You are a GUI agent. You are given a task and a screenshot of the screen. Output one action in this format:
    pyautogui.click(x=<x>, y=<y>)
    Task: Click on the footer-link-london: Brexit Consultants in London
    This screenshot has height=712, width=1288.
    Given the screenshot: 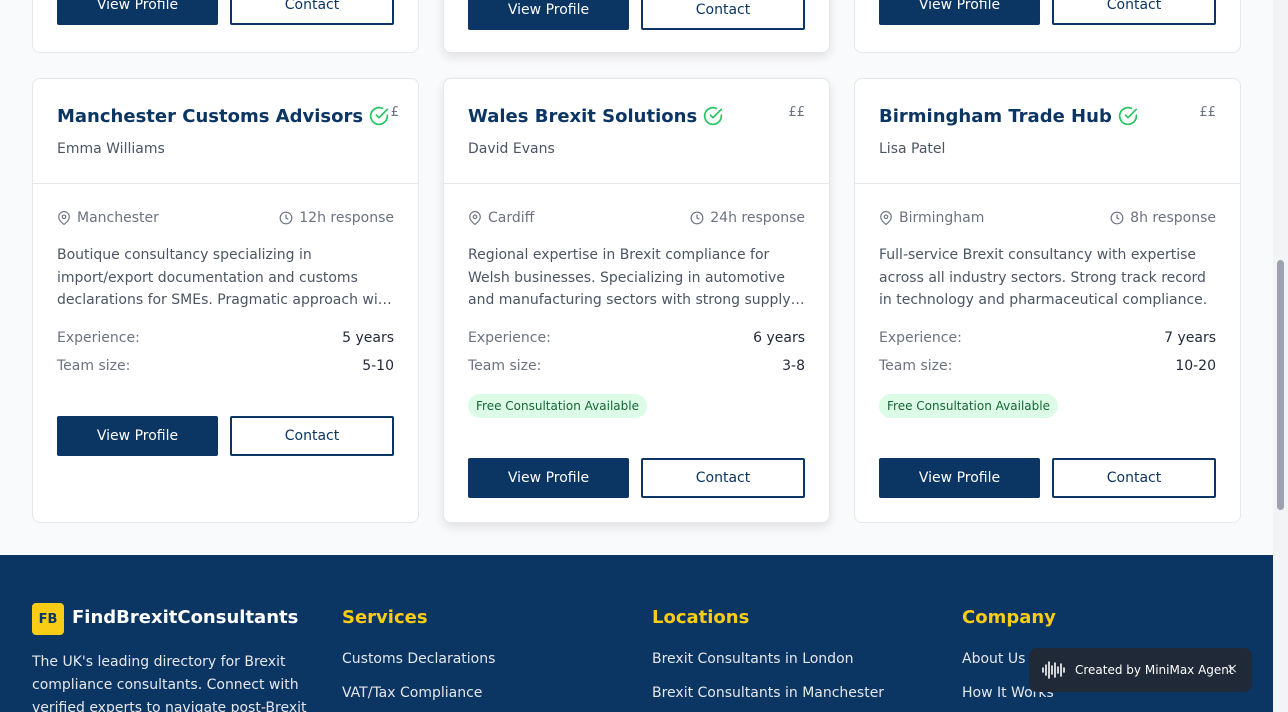 What is the action you would take?
    pyautogui.click(x=753, y=659)
    